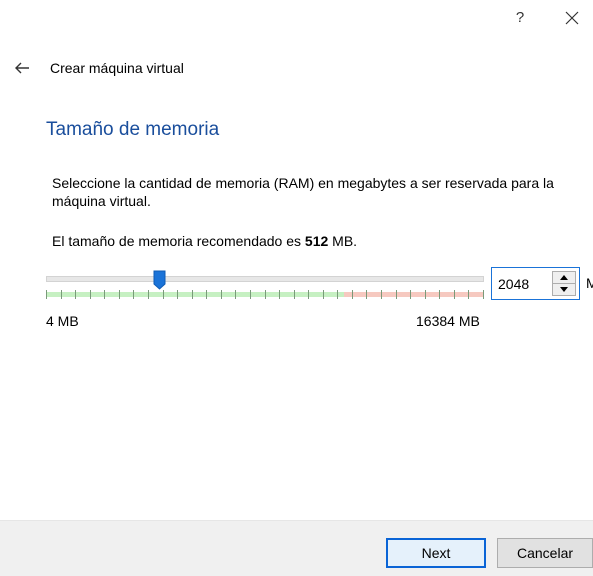  What do you see at coordinates (265, 279) in the screenshot?
I see `slider-track` at bounding box center [265, 279].